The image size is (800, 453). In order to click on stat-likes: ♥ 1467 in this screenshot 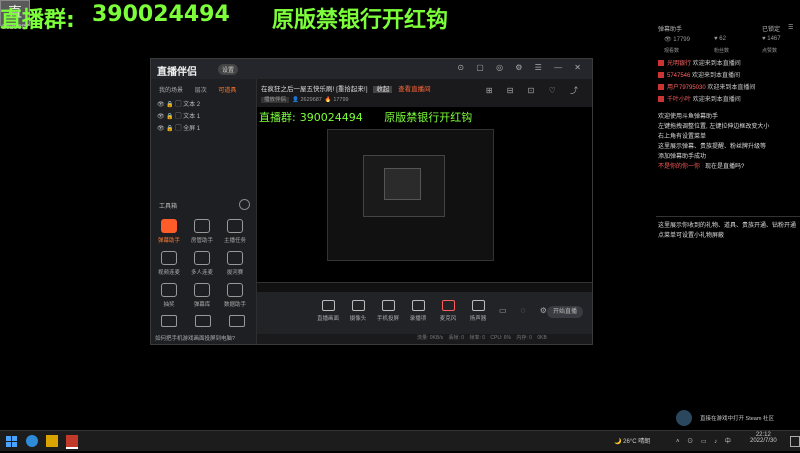, I will do `click(771, 39)`.